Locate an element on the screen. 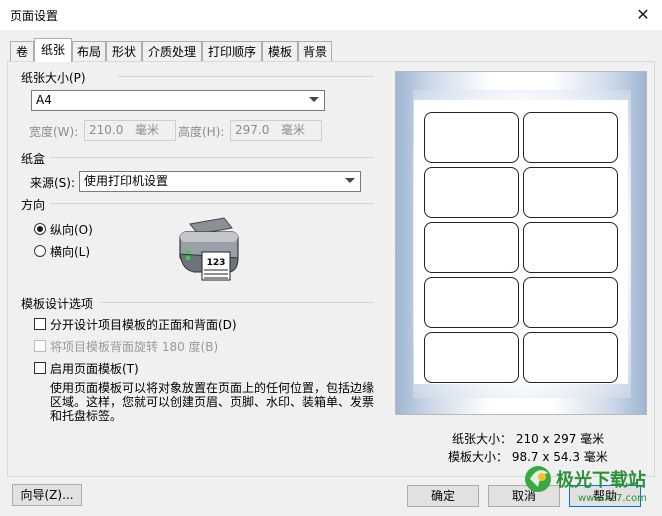 The width and height of the screenshot is (662, 516). orientation-group-label: 方向 is located at coordinates (33, 205).